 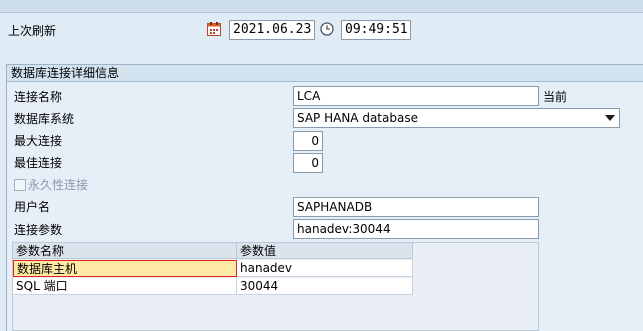 What do you see at coordinates (610, 118) in the screenshot?
I see `chevron-down-icon` at bounding box center [610, 118].